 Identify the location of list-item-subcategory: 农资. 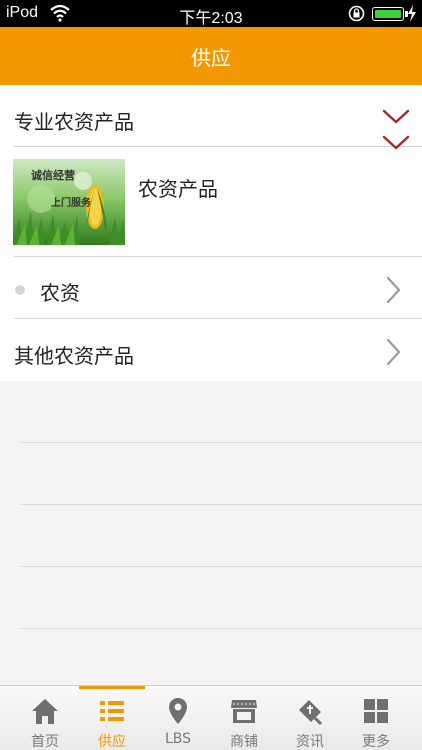
(211, 288).